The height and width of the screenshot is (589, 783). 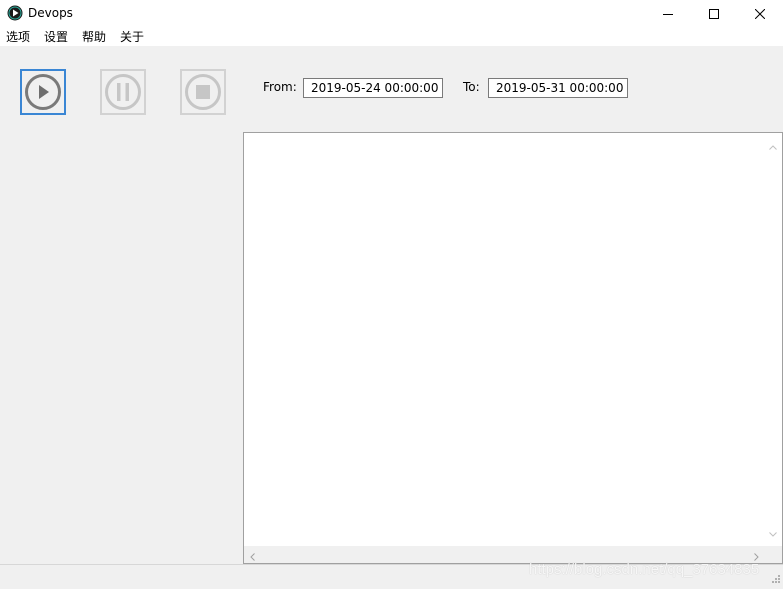 What do you see at coordinates (773, 339) in the screenshot?
I see `vertical-scrollbar` at bounding box center [773, 339].